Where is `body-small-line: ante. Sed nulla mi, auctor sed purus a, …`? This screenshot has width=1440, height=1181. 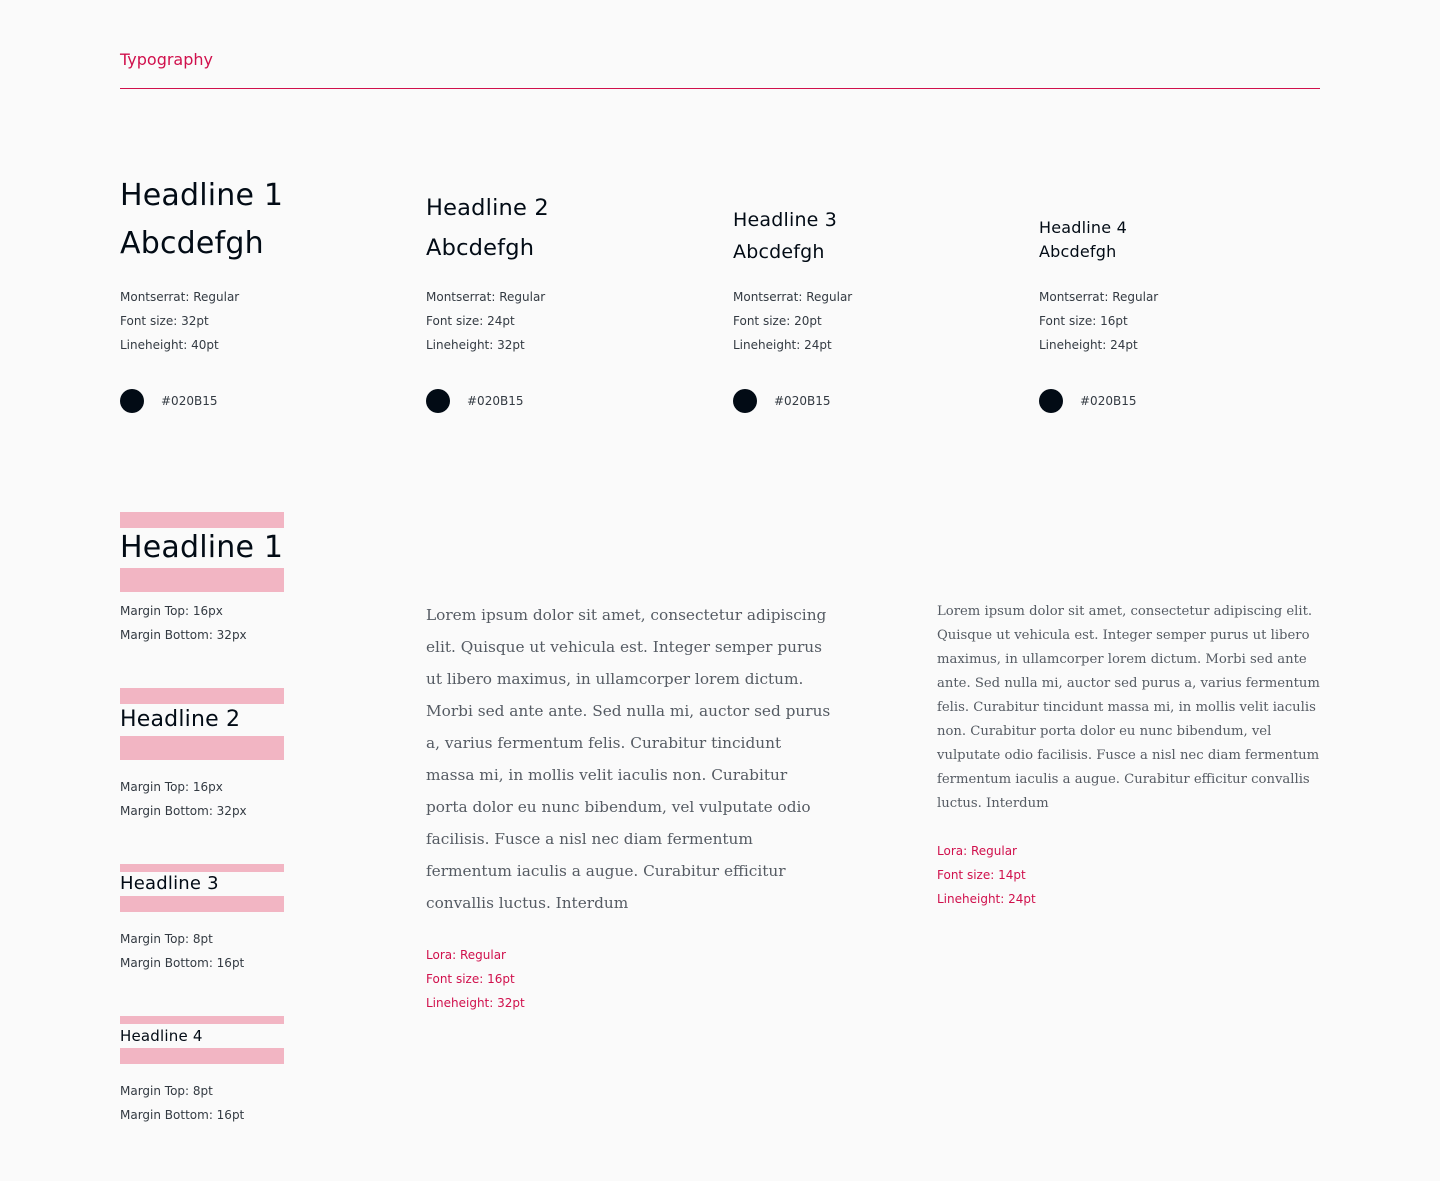
body-small-line: ante. Sed nulla mi, auctor sed purus a, … is located at coordinates (1128, 683).